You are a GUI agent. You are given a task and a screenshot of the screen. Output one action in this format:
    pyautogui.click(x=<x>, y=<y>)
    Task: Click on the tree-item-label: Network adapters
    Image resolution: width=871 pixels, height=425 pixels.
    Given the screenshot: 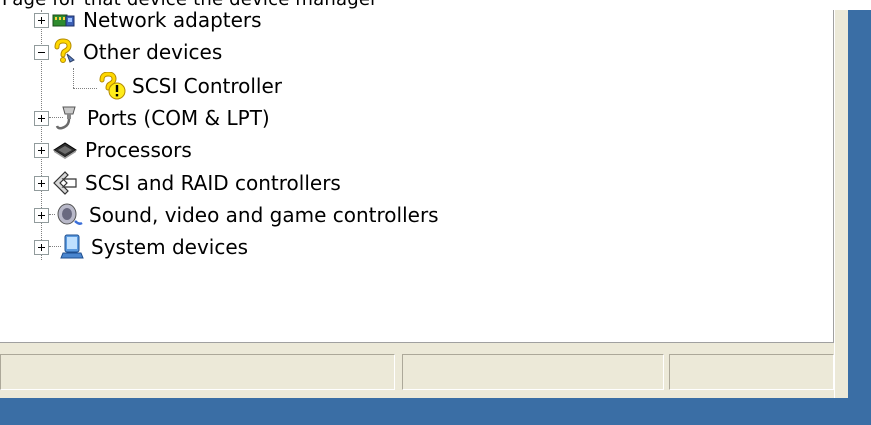 What is the action you would take?
    pyautogui.click(x=172, y=21)
    